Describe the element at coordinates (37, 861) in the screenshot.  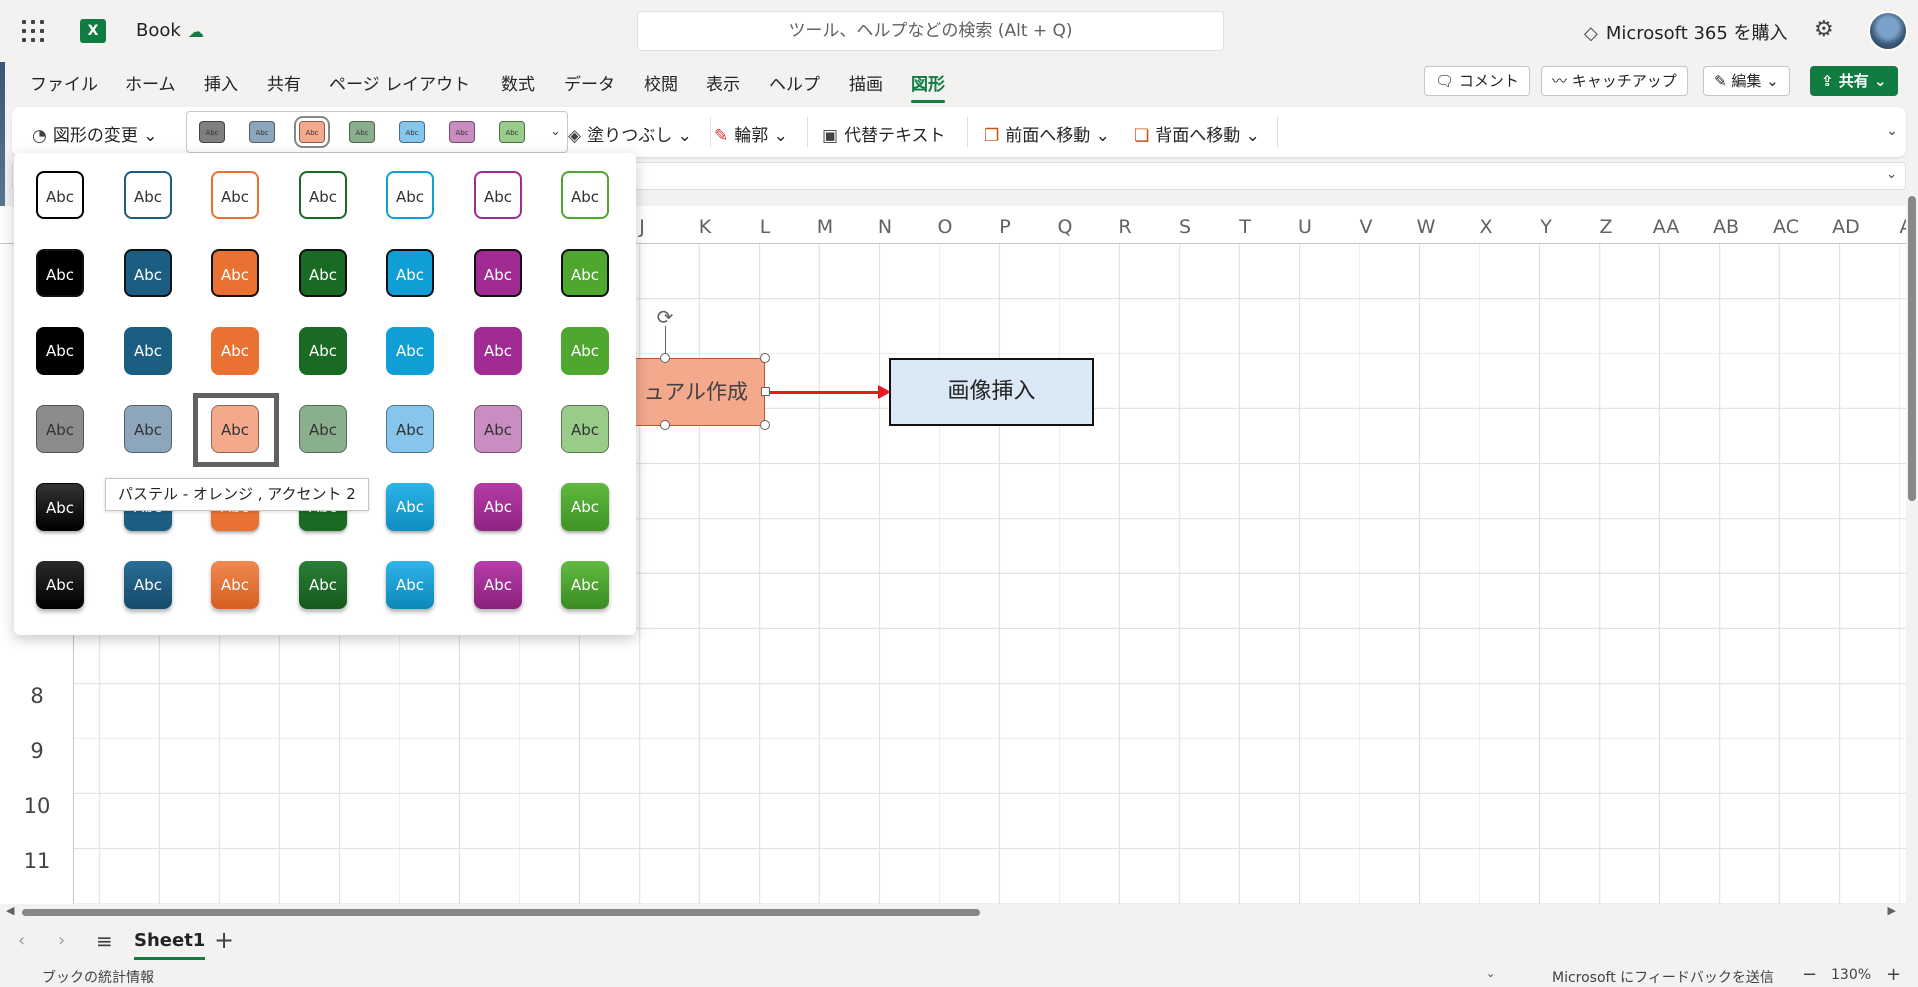
I see `row-header: 11` at that location.